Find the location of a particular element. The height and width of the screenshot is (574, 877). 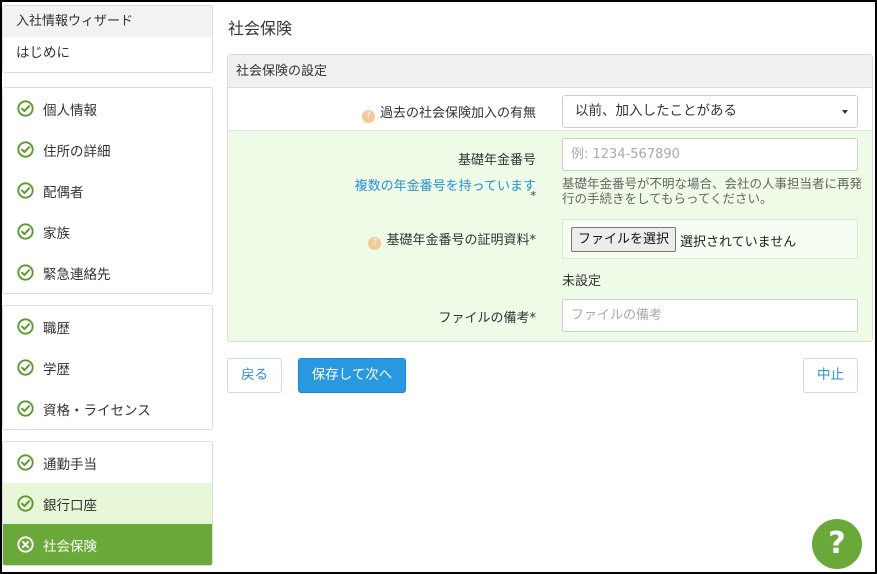

wizard-card: 入社情報ウィザード はじめに is located at coordinates (107, 39).